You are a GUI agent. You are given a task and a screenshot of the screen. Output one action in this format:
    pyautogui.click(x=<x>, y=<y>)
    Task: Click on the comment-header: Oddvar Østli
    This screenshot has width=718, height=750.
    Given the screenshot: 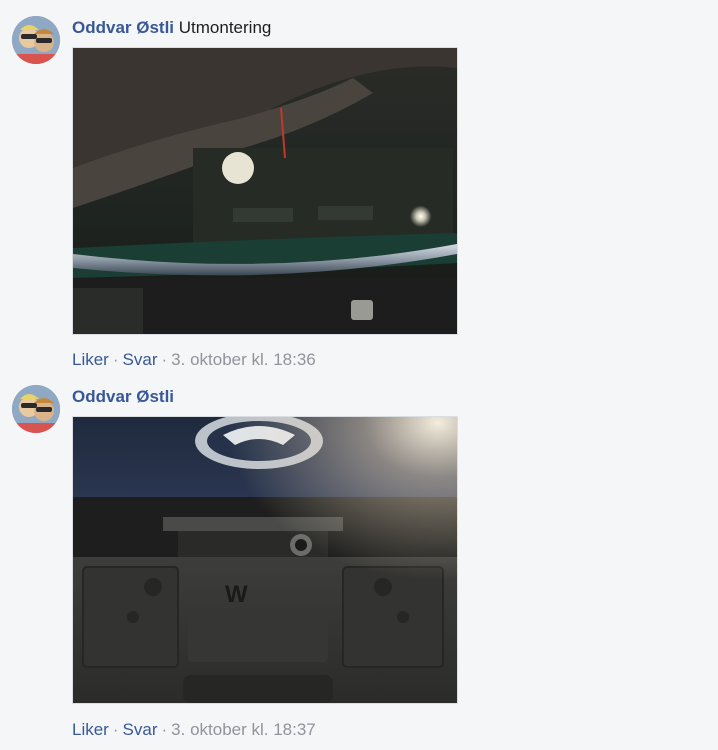 What is the action you would take?
    pyautogui.click(x=123, y=397)
    